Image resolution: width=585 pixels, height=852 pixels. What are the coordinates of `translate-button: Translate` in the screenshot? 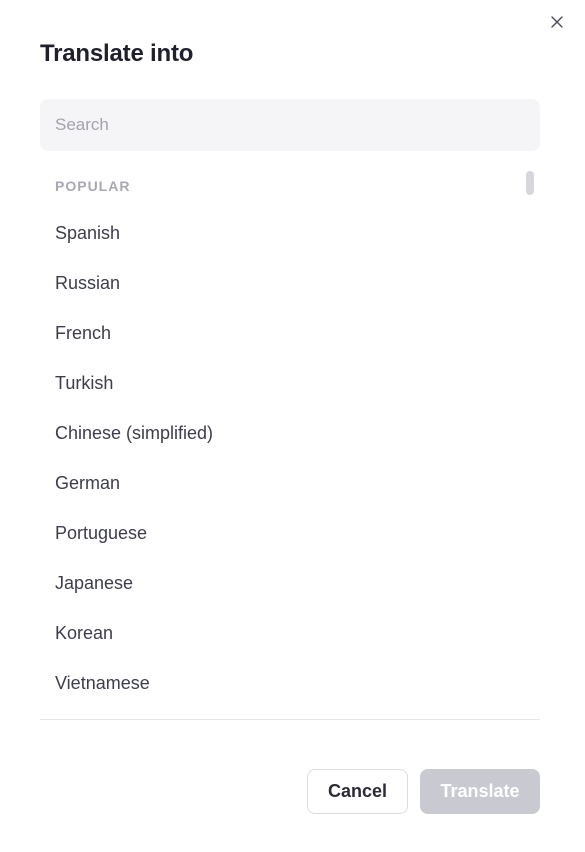 It's located at (480, 791).